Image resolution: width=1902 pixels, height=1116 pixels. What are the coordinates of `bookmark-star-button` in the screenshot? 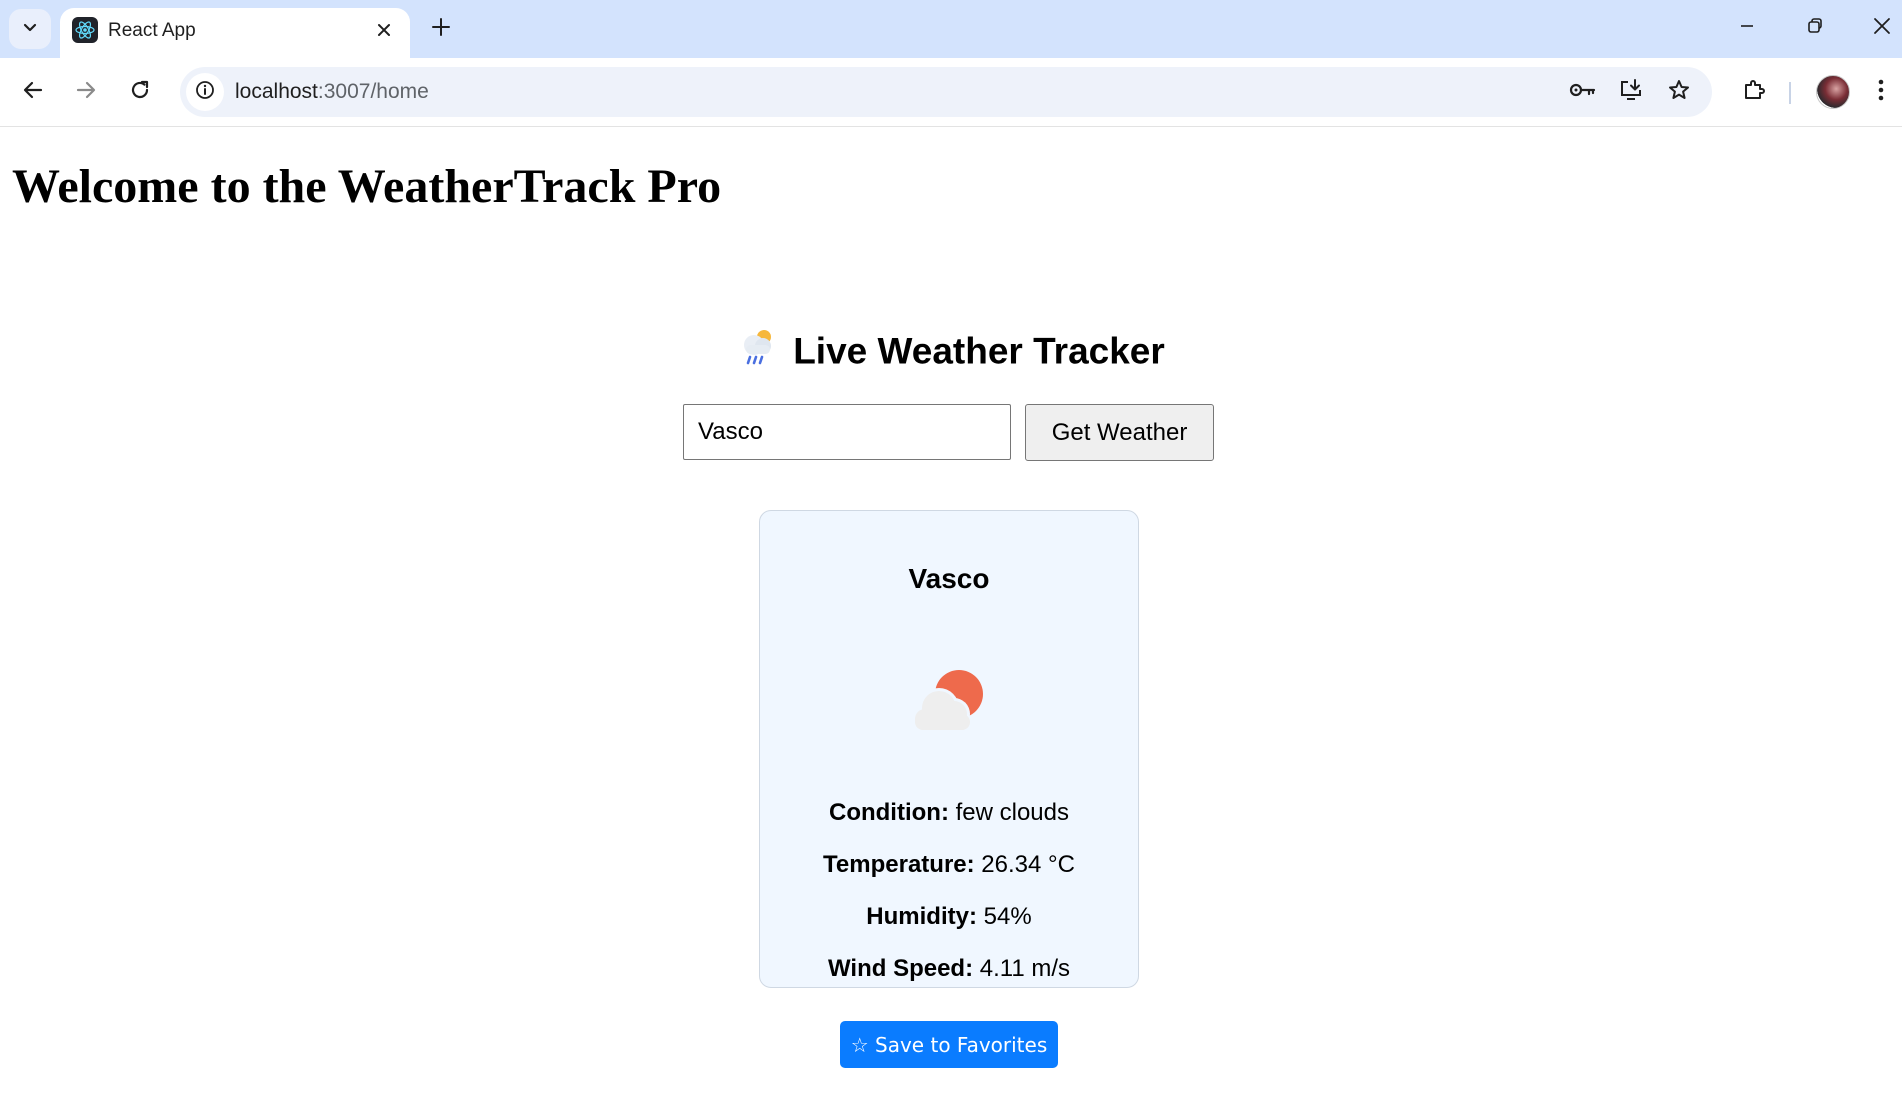 It's located at (1679, 92).